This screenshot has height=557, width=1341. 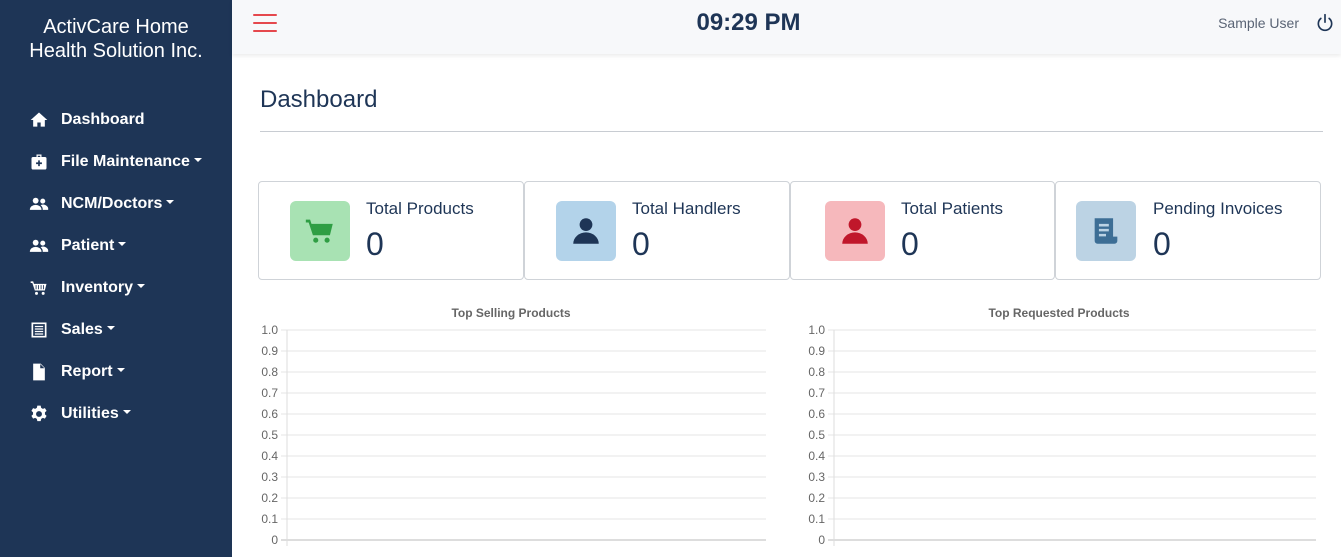 I want to click on sidebar-item-label: Dashboard, so click(x=103, y=119).